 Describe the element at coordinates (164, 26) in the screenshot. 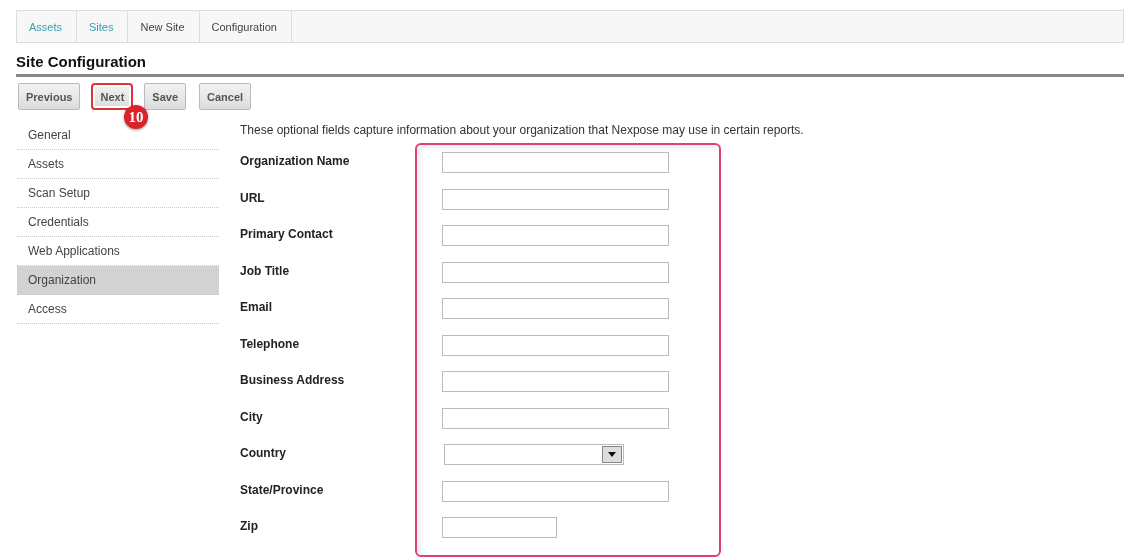

I see `breadcrumb-item: New Site` at that location.